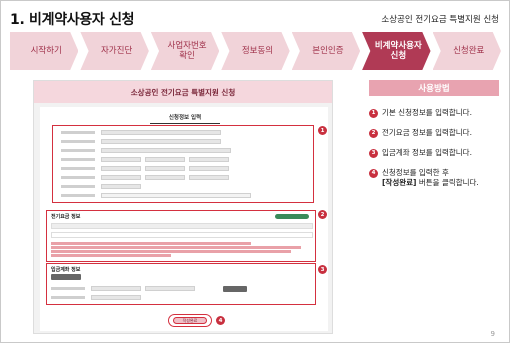 The height and width of the screenshot is (343, 510). I want to click on instruction-item-2: 2 전기요금 정보를 입력합니다., so click(420, 133).